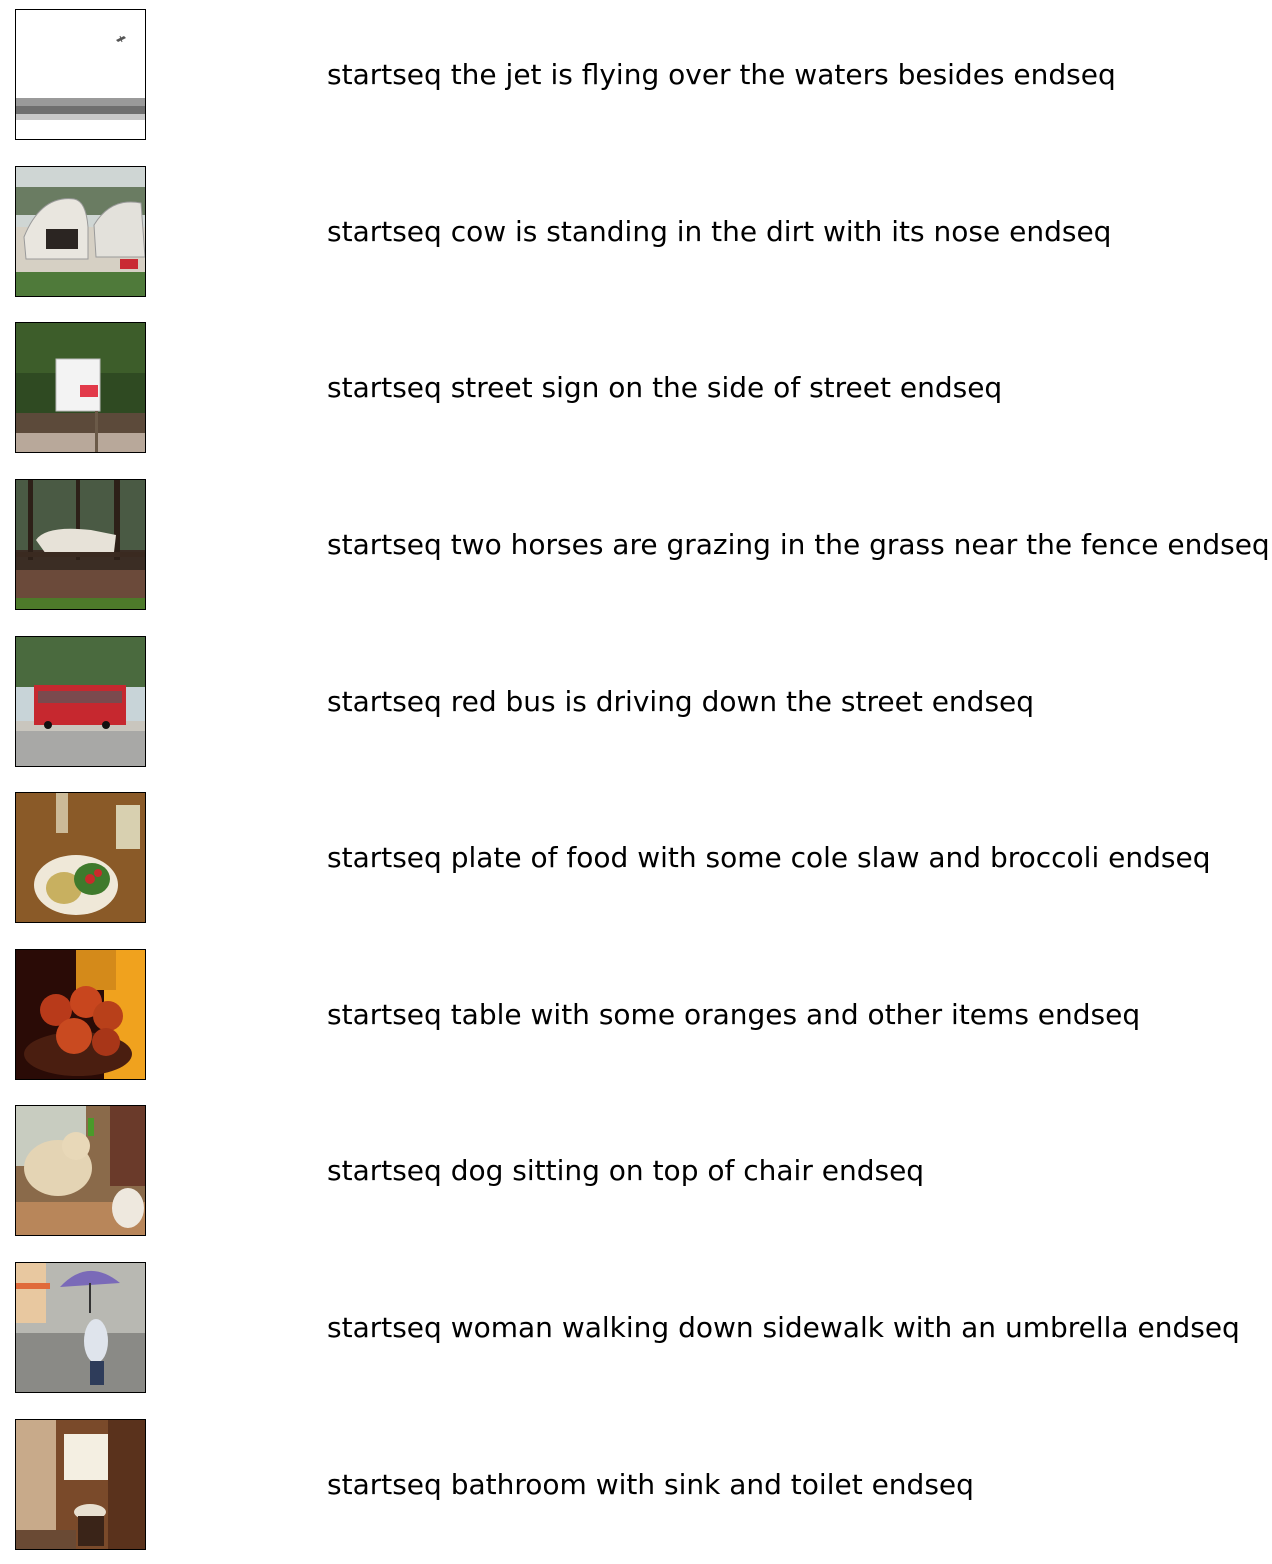 This screenshot has width=1272, height=1564. I want to click on fruit-bowl-image, so click(80, 1014).